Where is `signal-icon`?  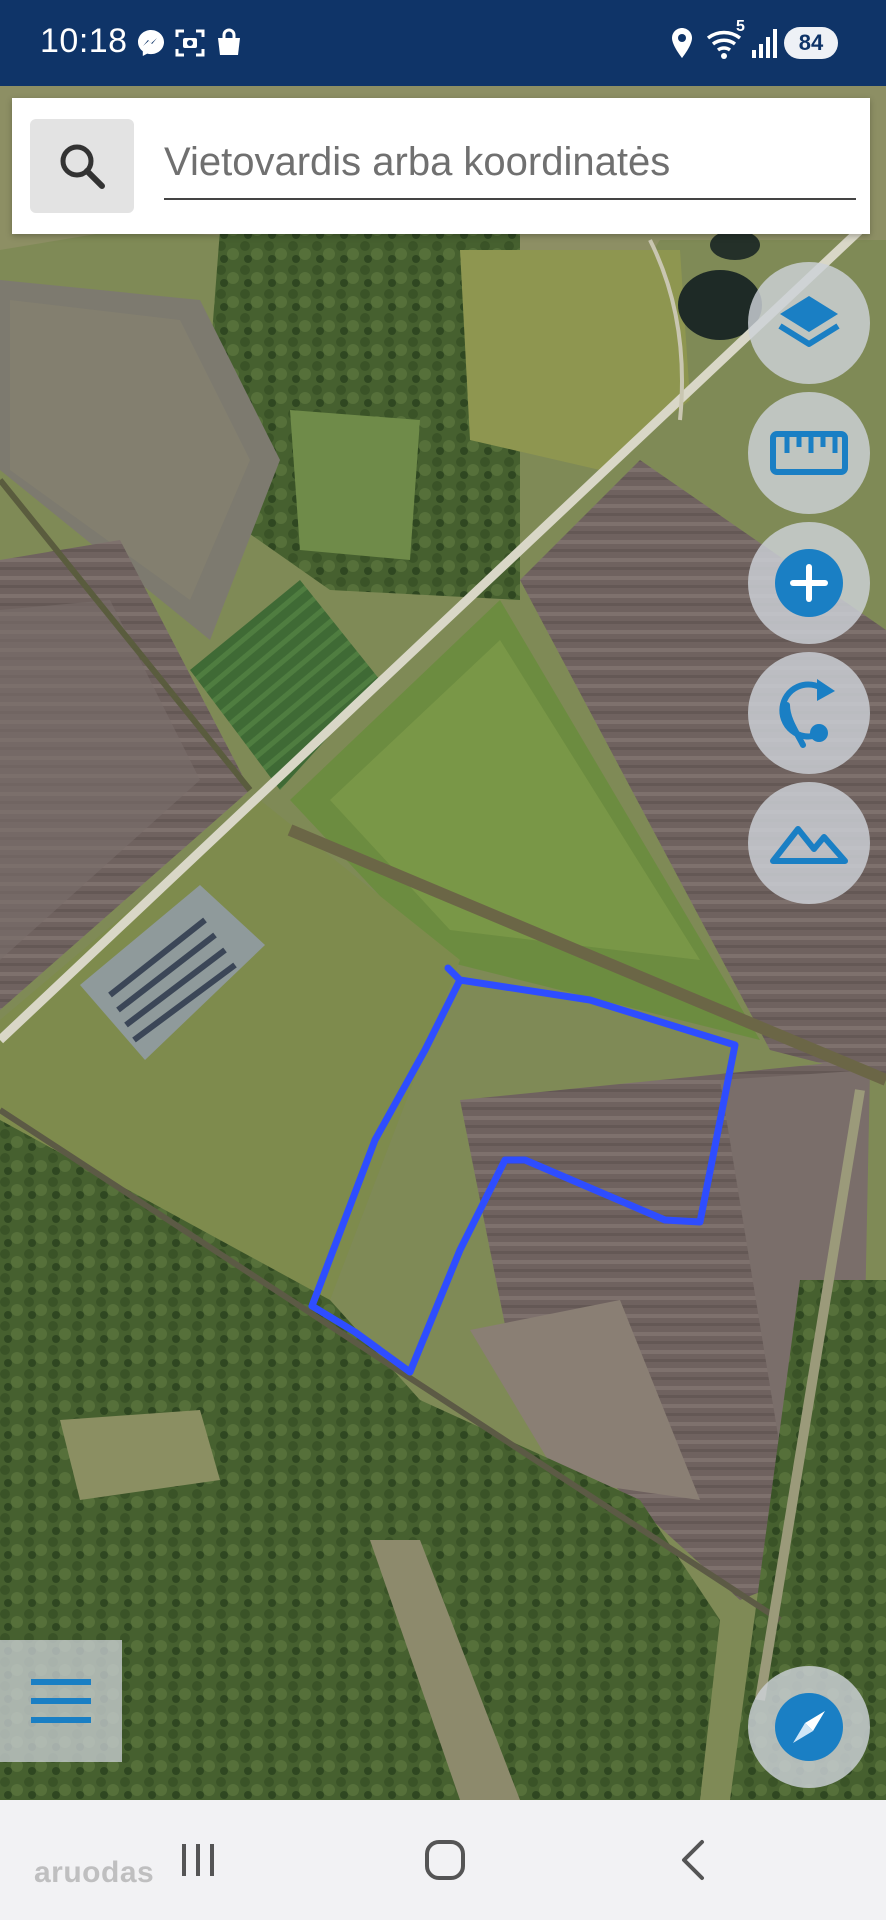 signal-icon is located at coordinates (764, 43).